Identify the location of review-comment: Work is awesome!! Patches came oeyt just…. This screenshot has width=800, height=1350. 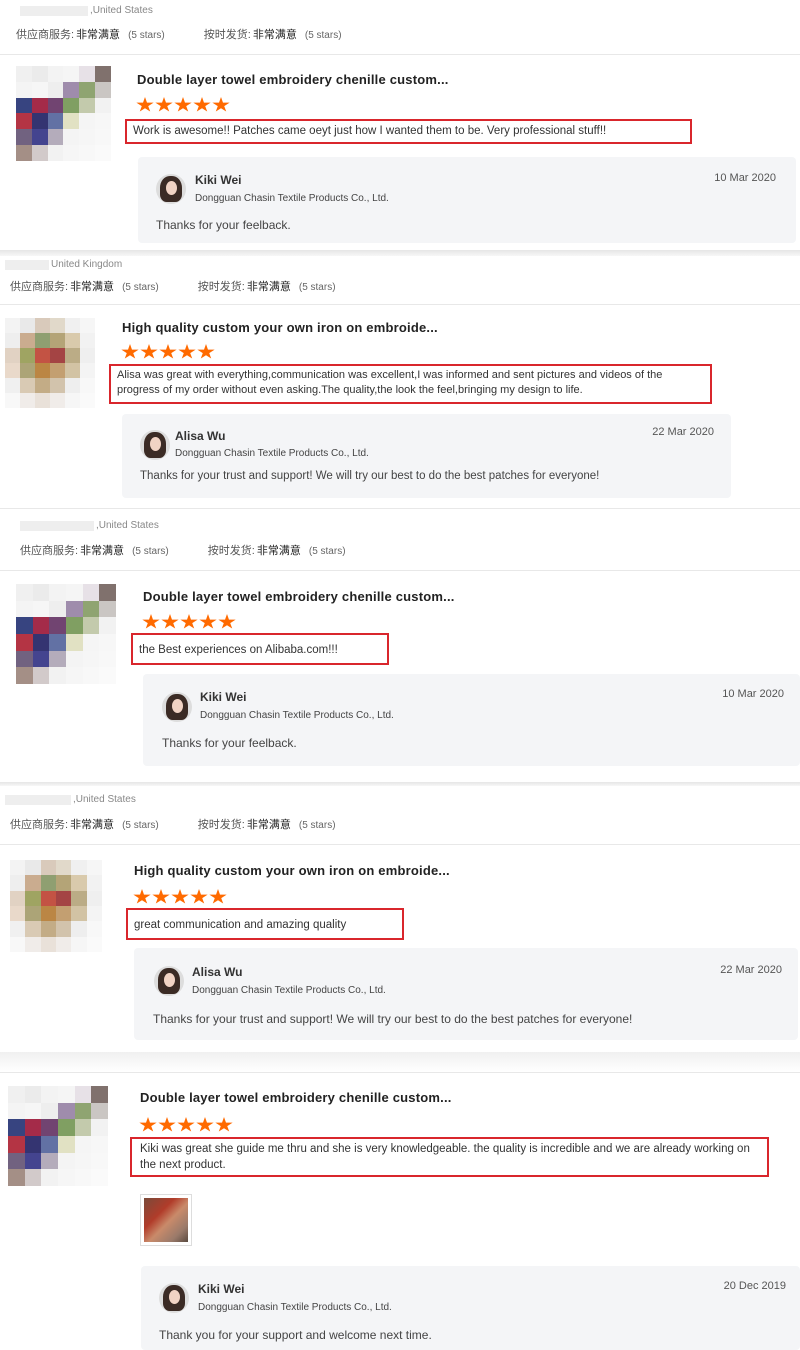
(408, 131).